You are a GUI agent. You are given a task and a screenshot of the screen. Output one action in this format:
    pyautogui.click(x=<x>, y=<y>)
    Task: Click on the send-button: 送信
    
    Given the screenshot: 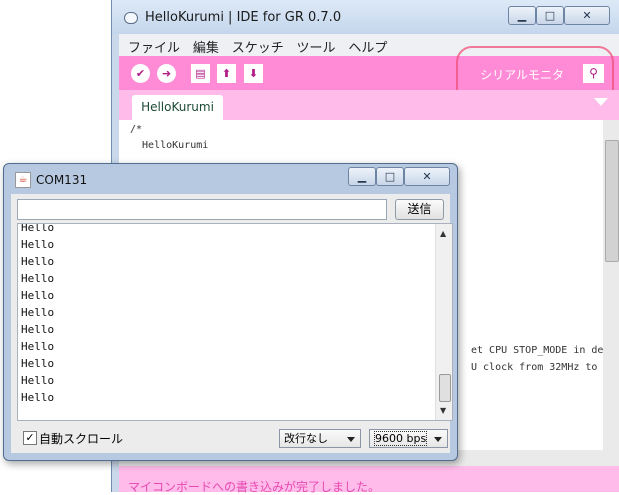 What is the action you would take?
    pyautogui.click(x=419, y=209)
    